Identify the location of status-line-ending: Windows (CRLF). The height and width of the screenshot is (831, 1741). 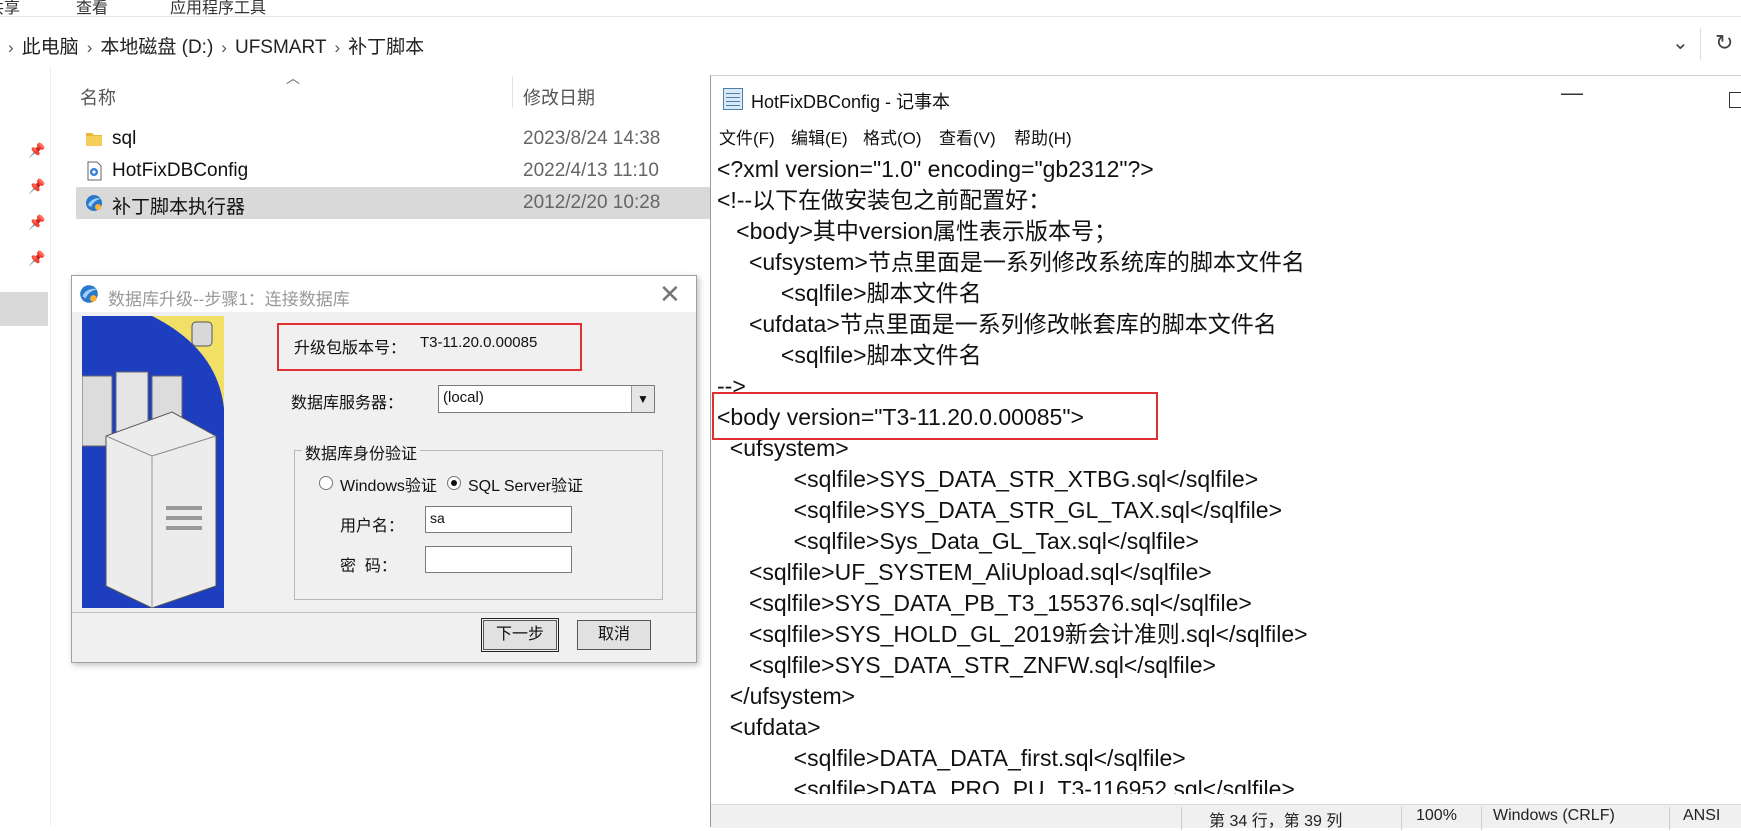
(1554, 815).